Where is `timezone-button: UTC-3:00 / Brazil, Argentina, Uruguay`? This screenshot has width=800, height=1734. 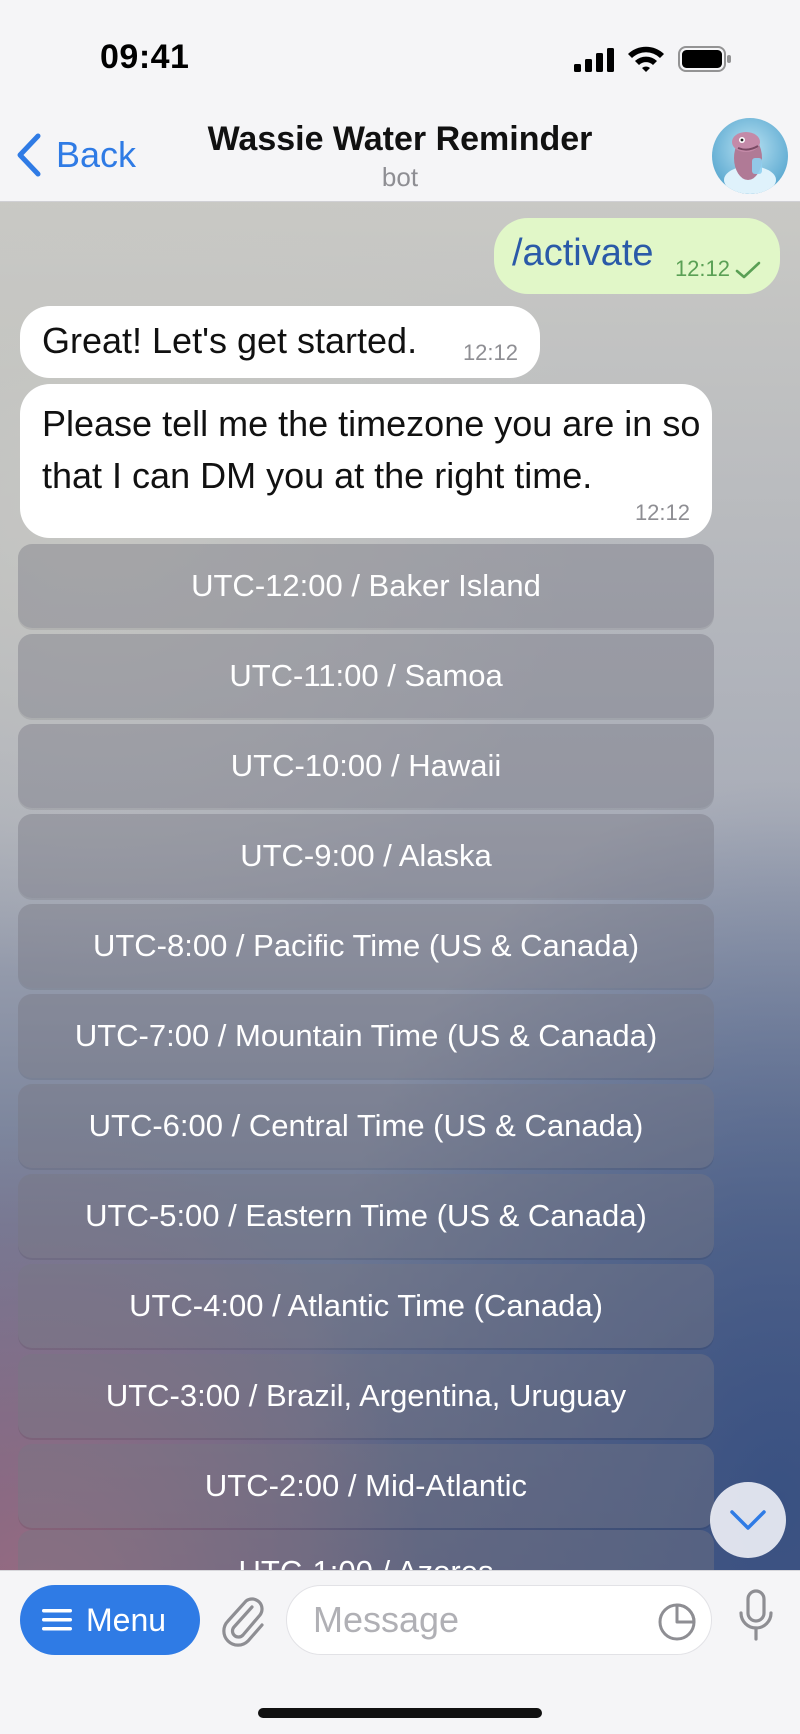
timezone-button: UTC-3:00 / Brazil, Argentina, Uruguay is located at coordinates (366, 1396).